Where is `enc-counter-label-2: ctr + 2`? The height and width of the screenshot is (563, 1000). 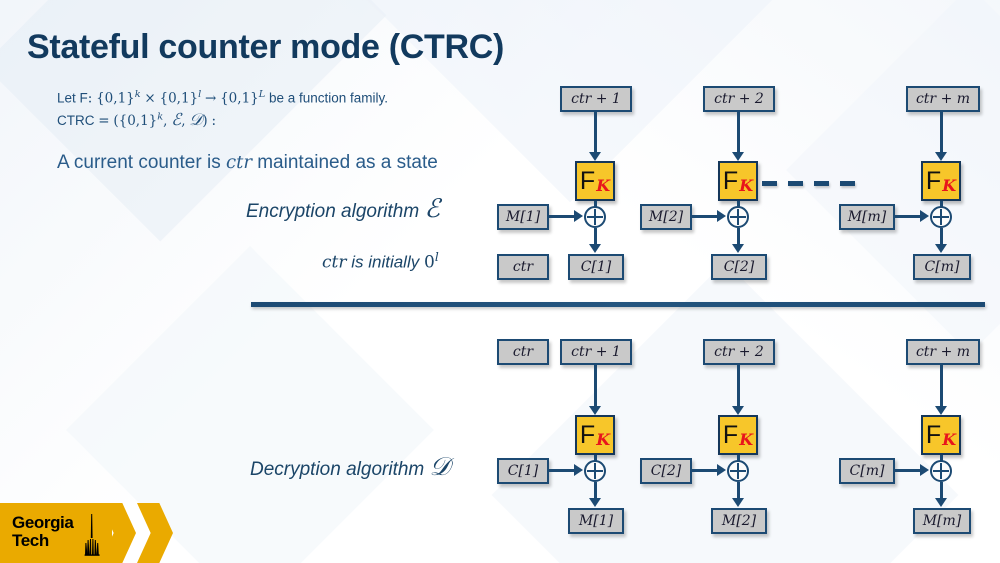
enc-counter-label-2: ctr + 2 is located at coordinates (739, 99).